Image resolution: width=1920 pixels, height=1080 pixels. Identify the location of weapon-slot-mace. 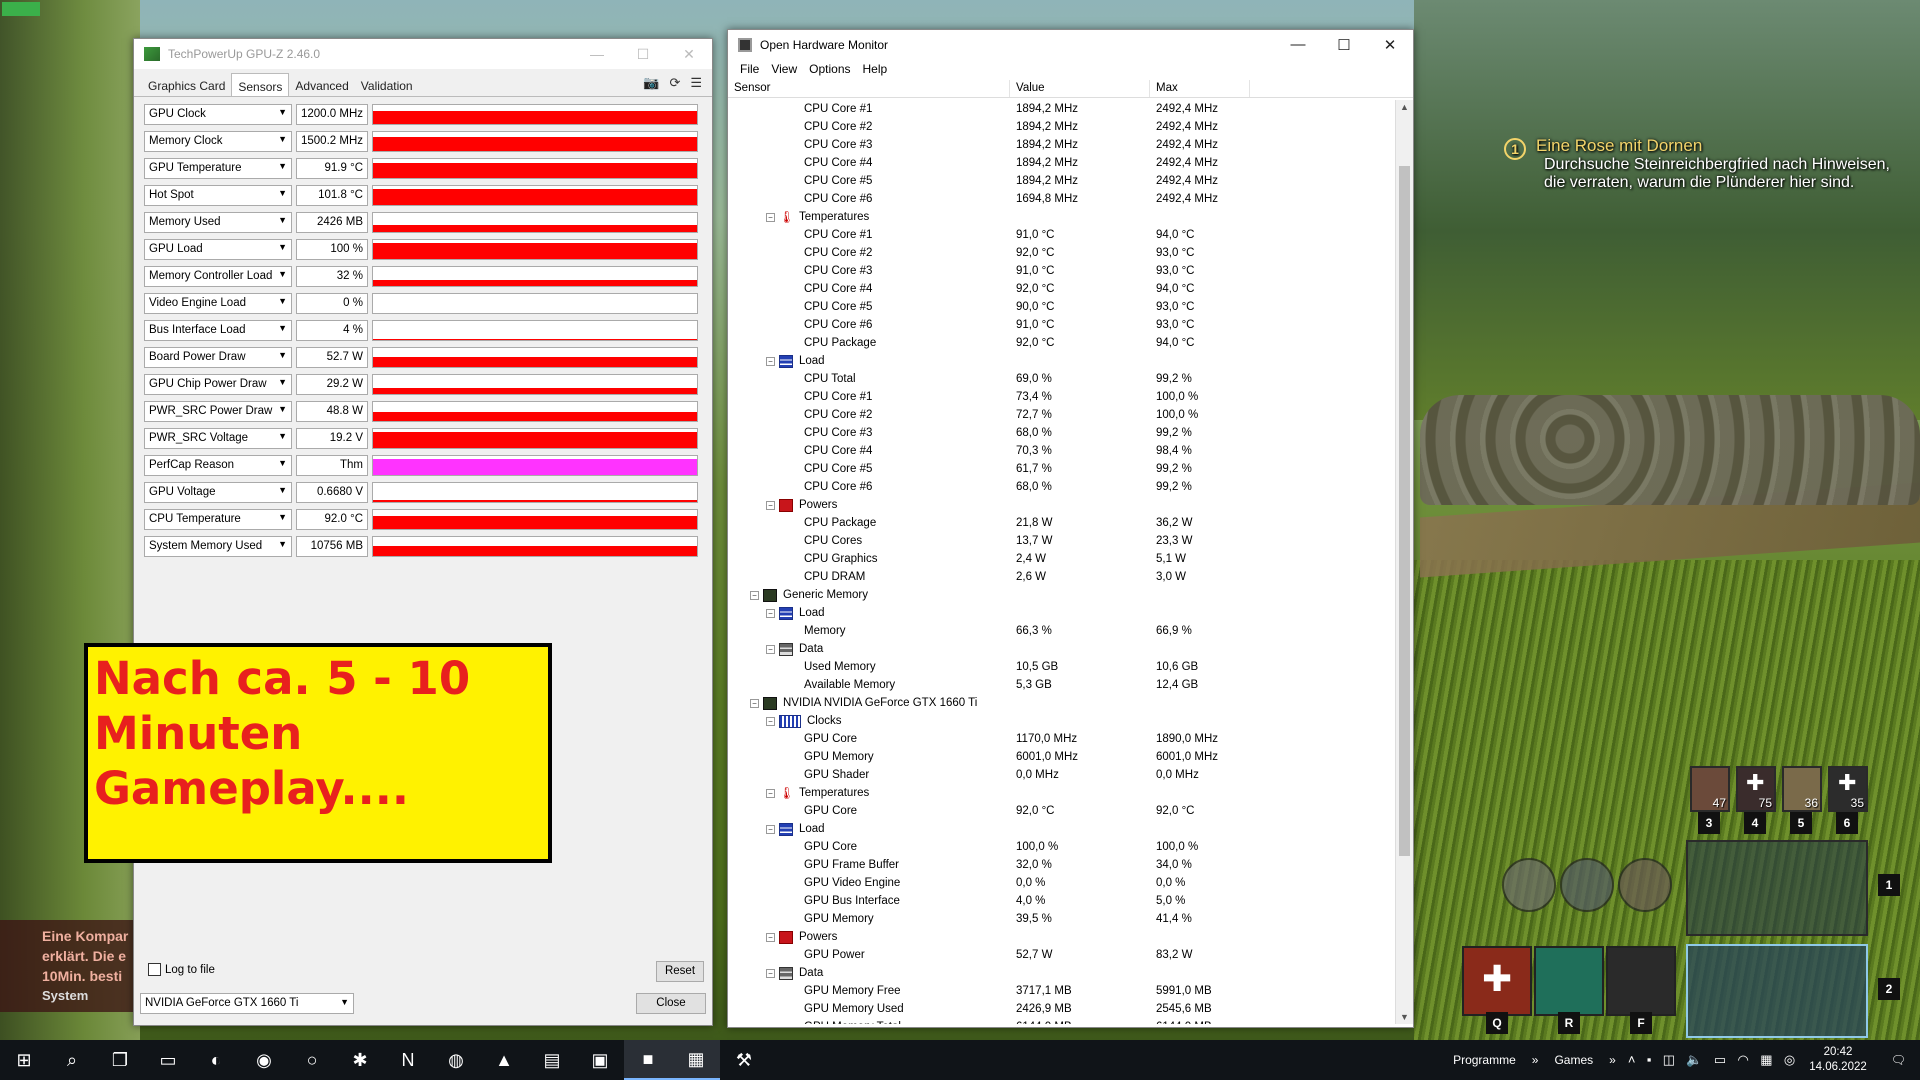
(1777, 991).